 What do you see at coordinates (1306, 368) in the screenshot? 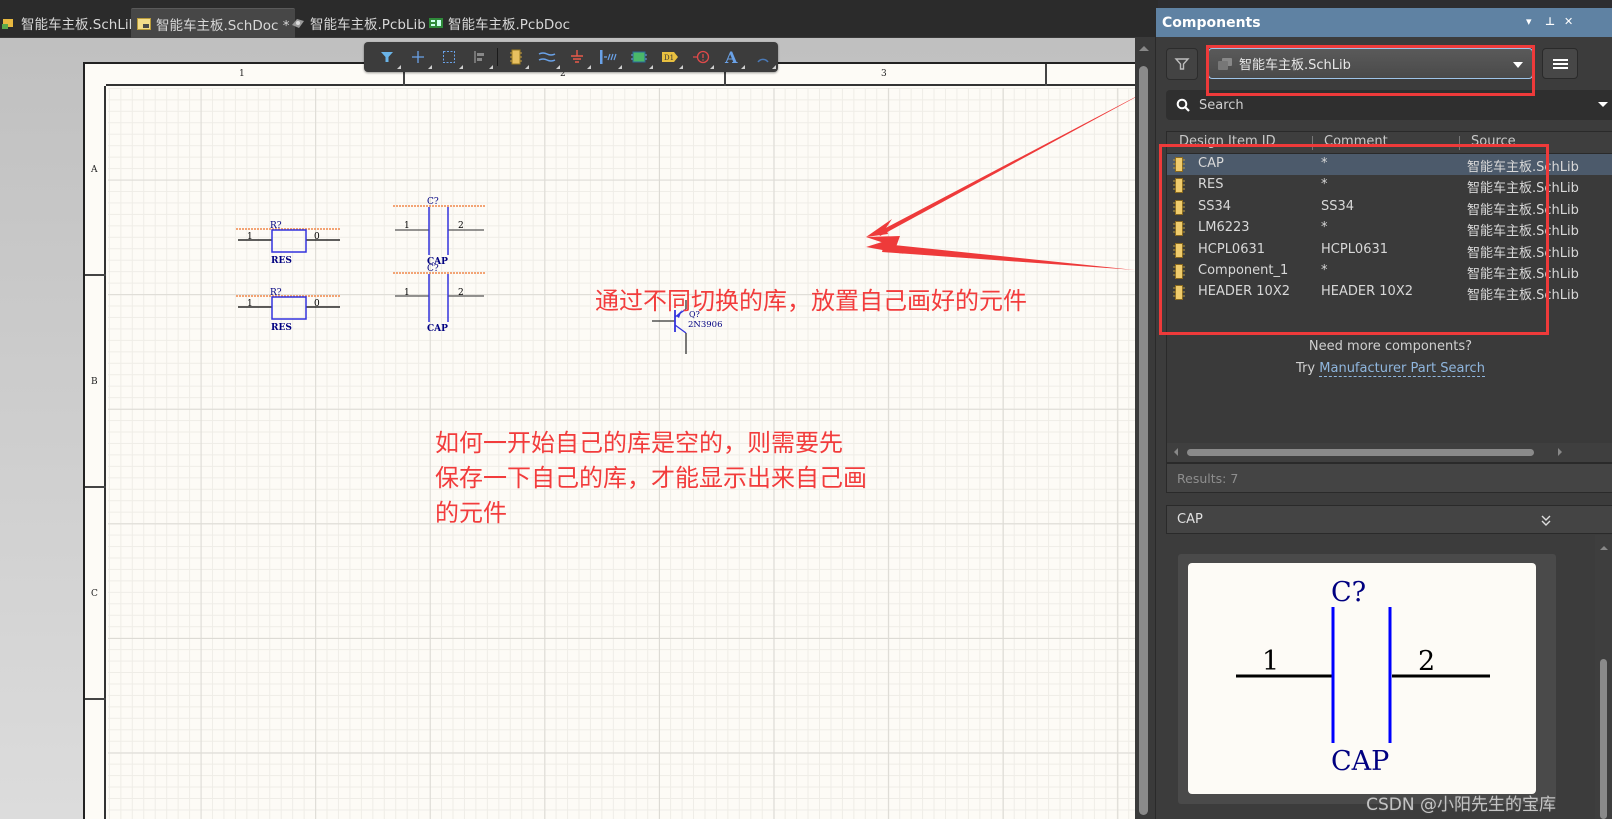
I see `try-label: Try` at bounding box center [1306, 368].